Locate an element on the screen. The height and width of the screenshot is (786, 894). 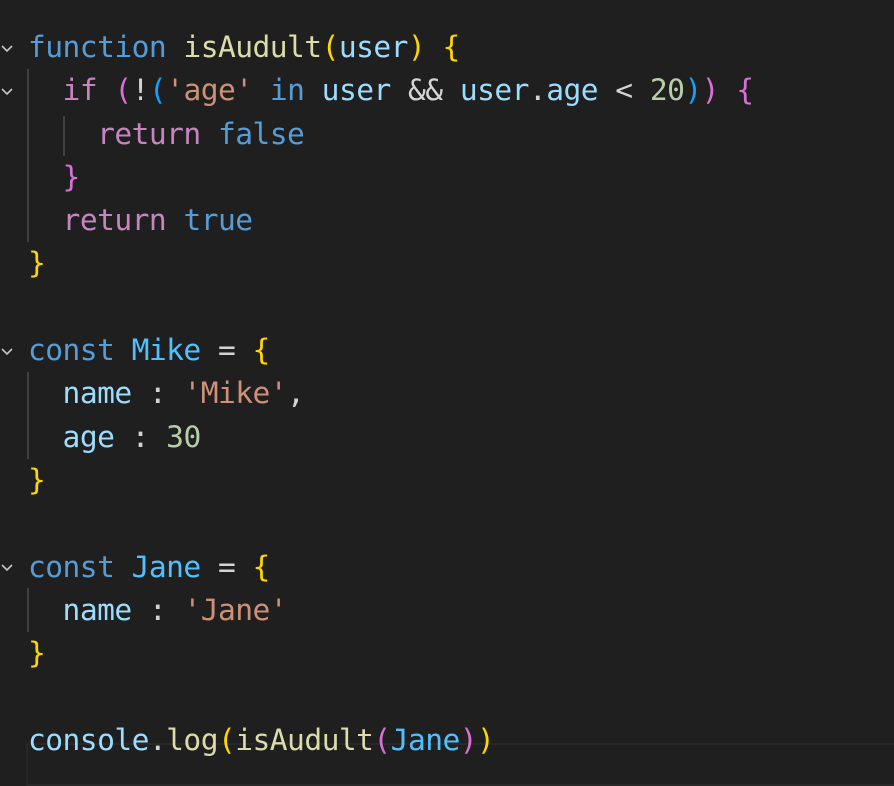
code-token: false is located at coordinates (261, 133).